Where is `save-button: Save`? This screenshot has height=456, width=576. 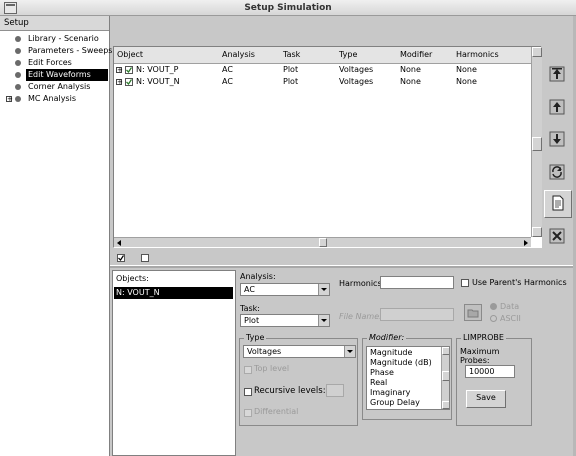
save-button: Save is located at coordinates (486, 399).